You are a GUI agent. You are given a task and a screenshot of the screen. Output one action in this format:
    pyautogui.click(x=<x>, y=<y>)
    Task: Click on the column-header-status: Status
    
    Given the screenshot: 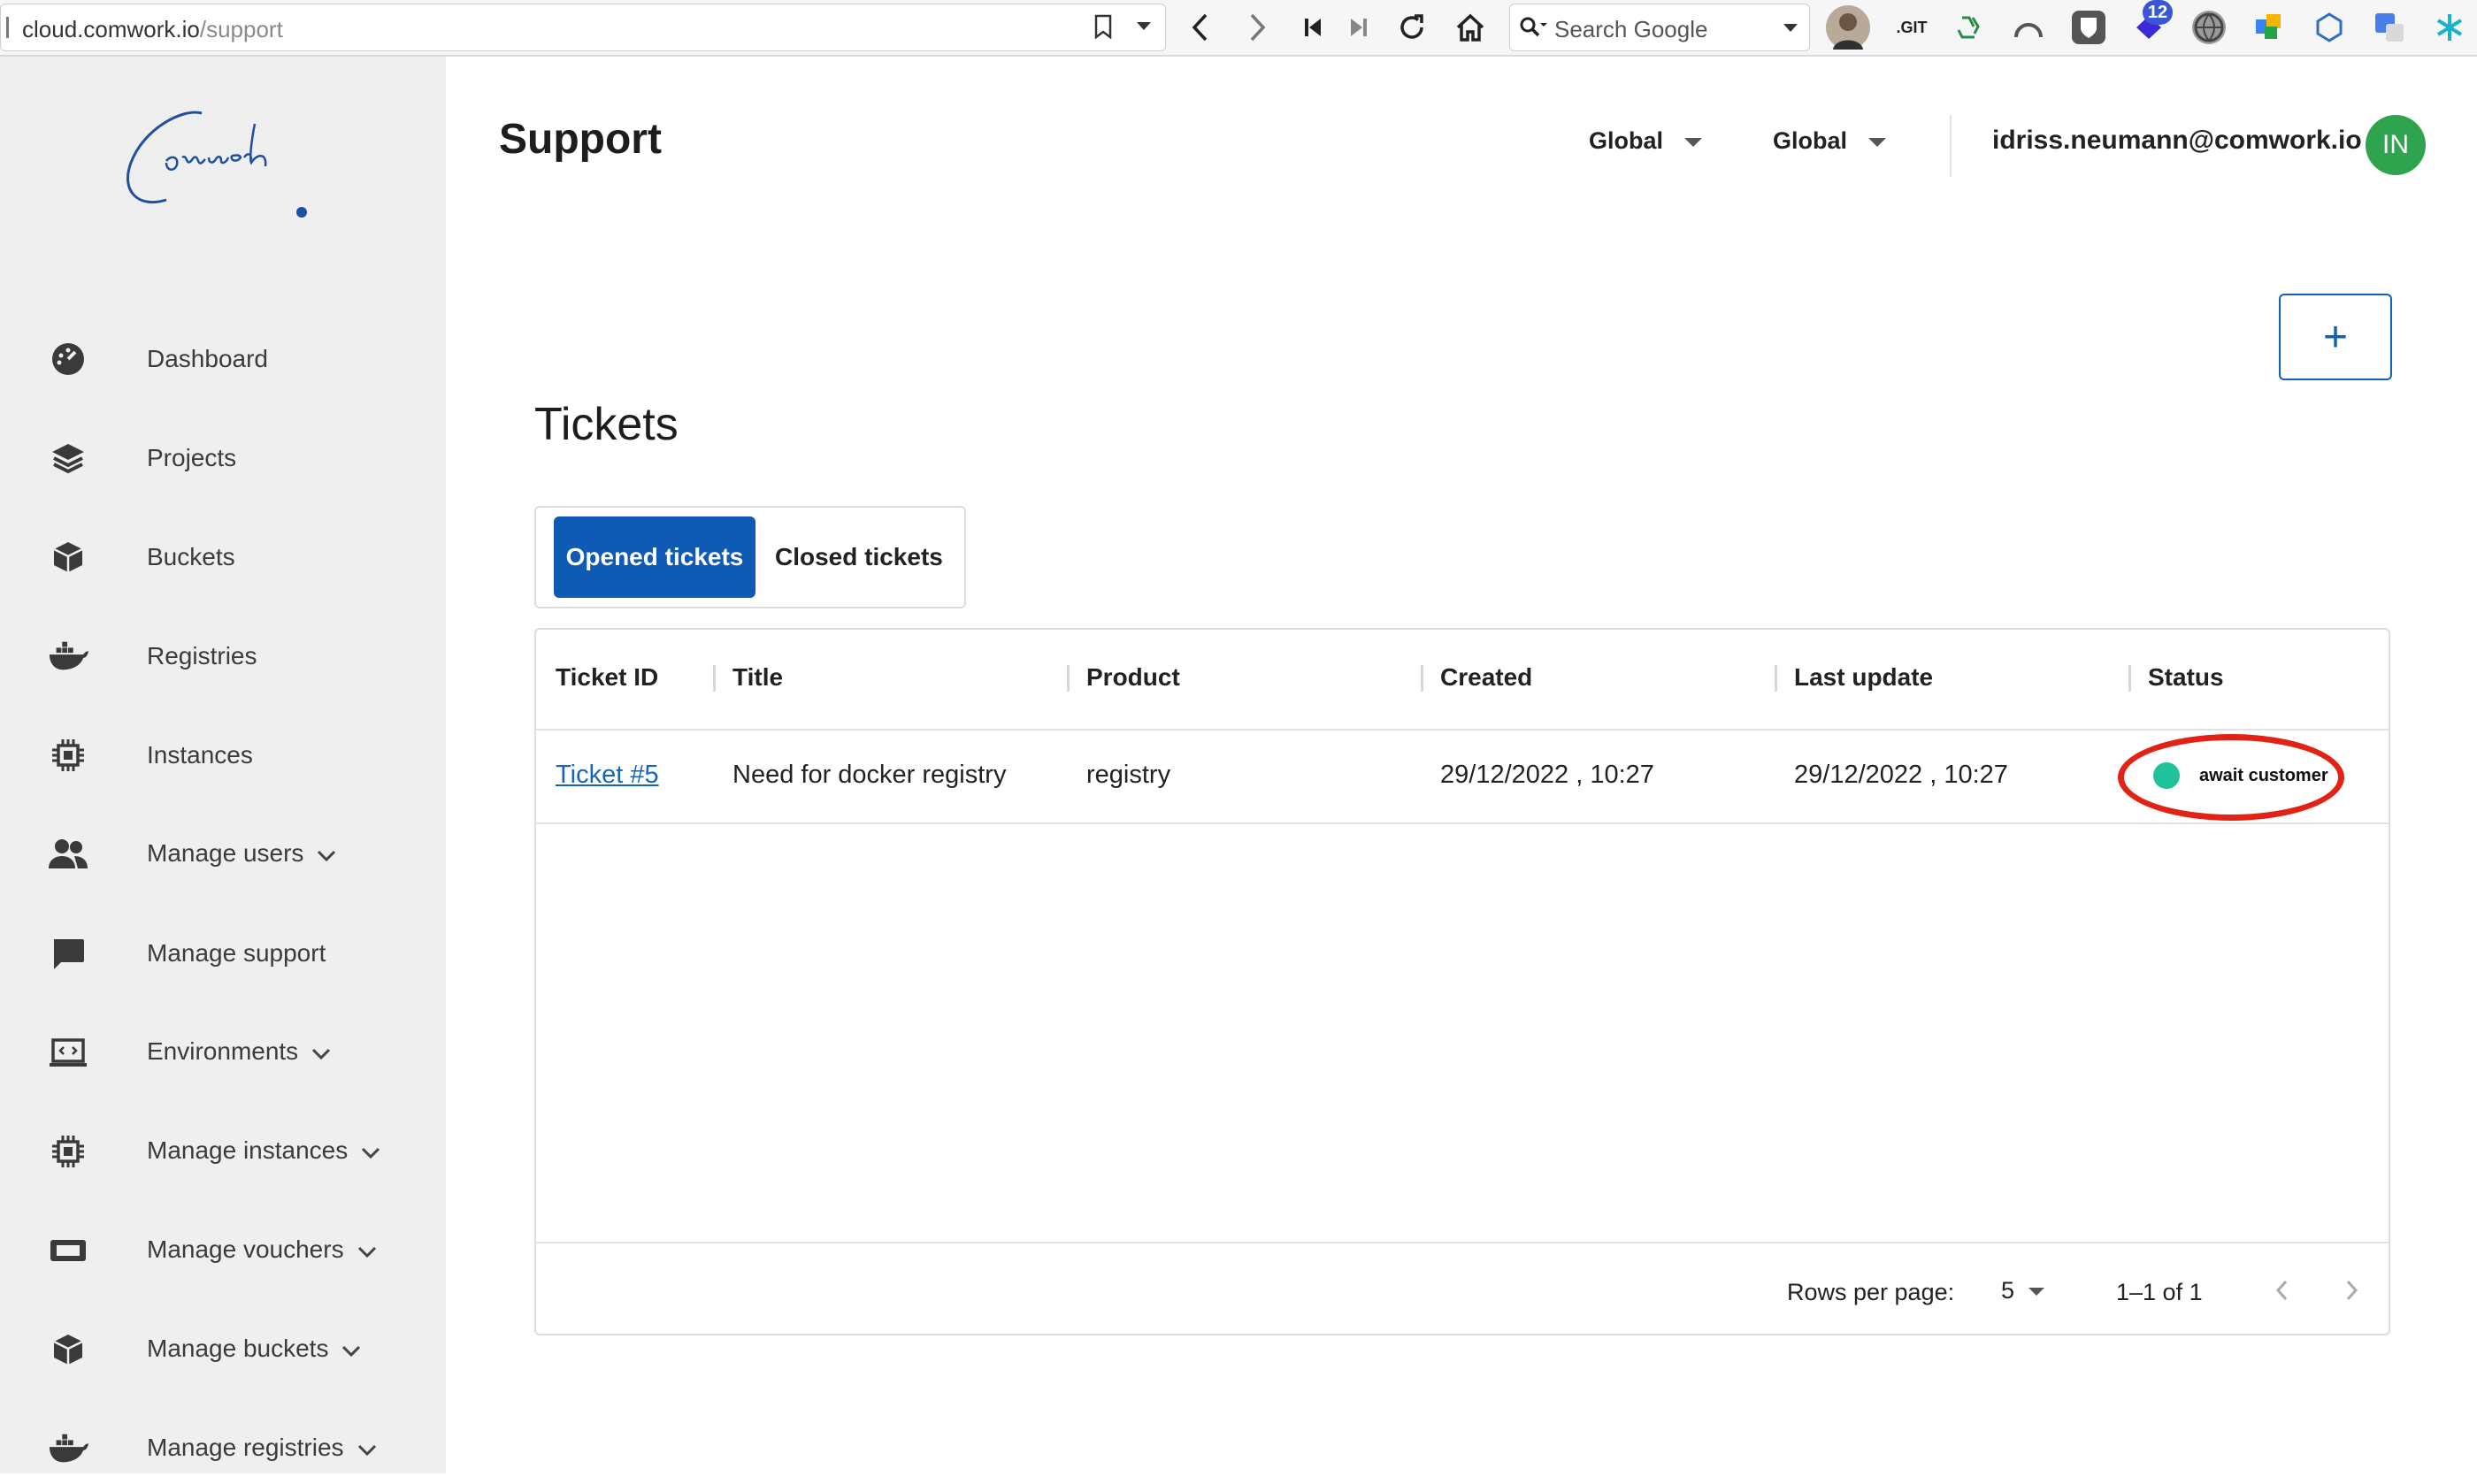 What is the action you would take?
    pyautogui.click(x=2186, y=677)
    